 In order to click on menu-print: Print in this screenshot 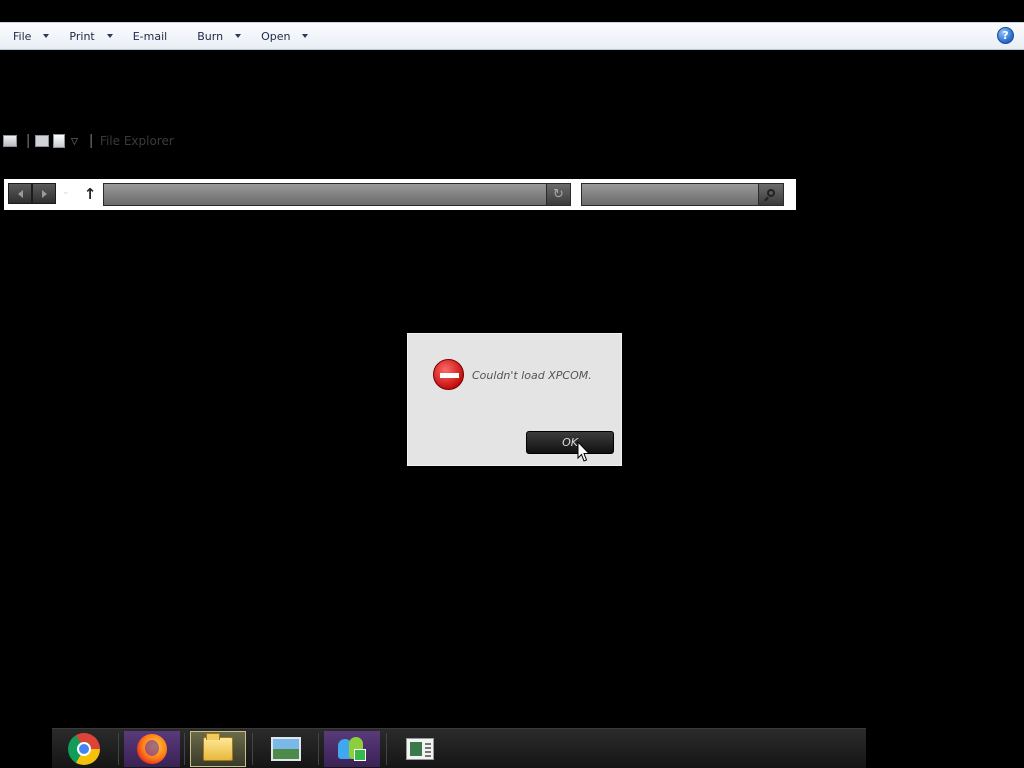, I will do `click(87, 36)`.